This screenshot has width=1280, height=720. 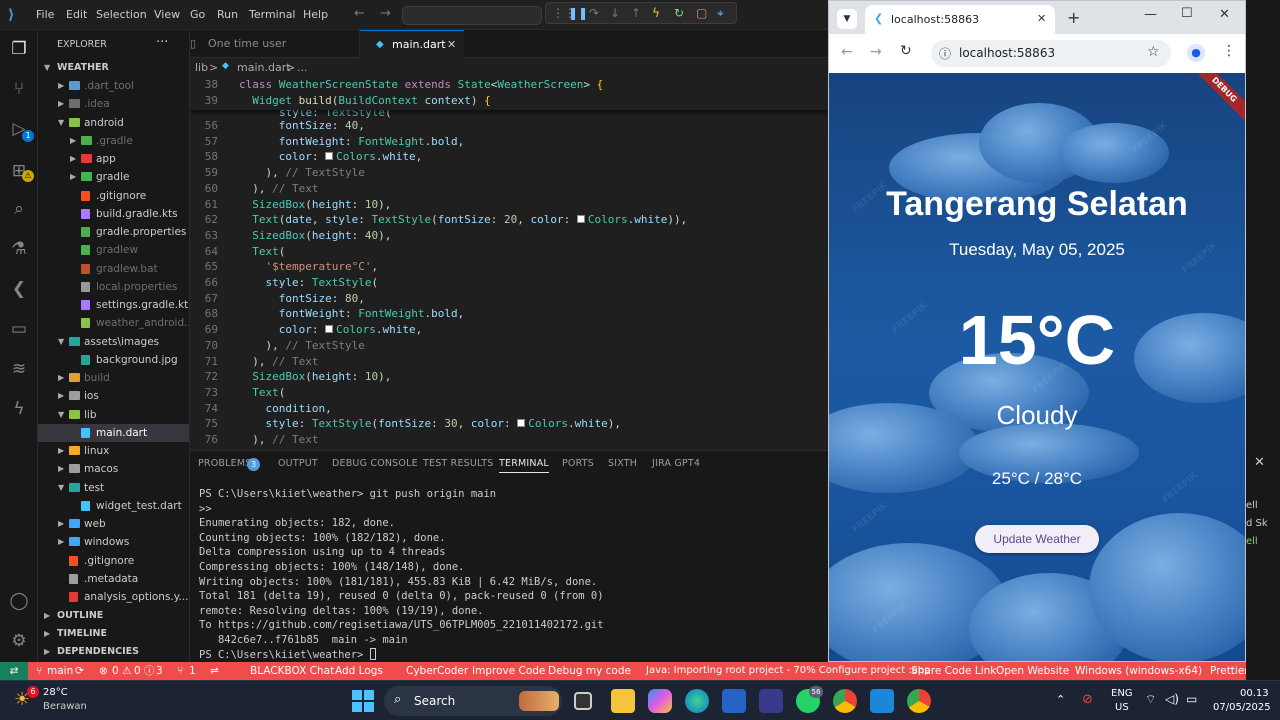 I want to click on tree-item: ▶ linux, so click(x=113, y=451).